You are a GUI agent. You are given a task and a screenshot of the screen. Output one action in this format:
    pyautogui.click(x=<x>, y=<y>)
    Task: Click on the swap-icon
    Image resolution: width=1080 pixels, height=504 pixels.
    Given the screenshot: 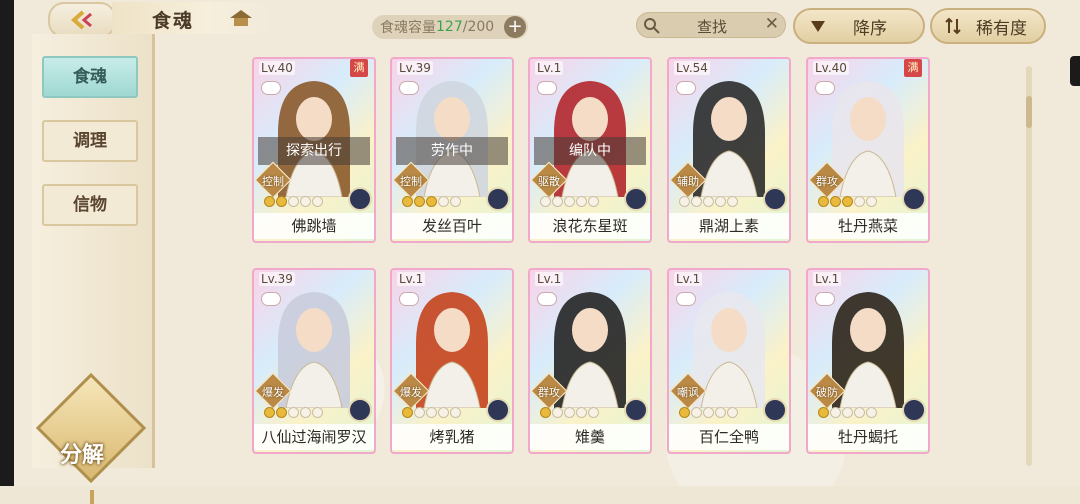 What is the action you would take?
    pyautogui.click(x=953, y=26)
    